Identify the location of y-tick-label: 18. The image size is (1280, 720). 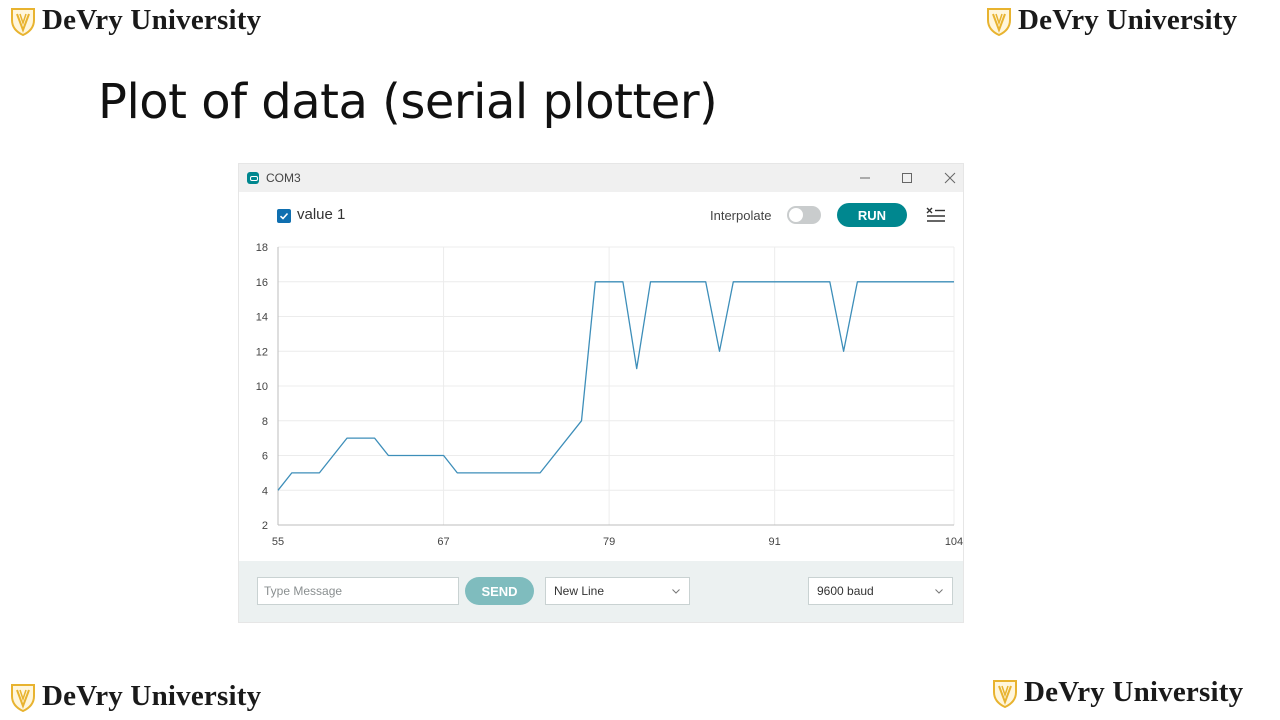
(262, 248).